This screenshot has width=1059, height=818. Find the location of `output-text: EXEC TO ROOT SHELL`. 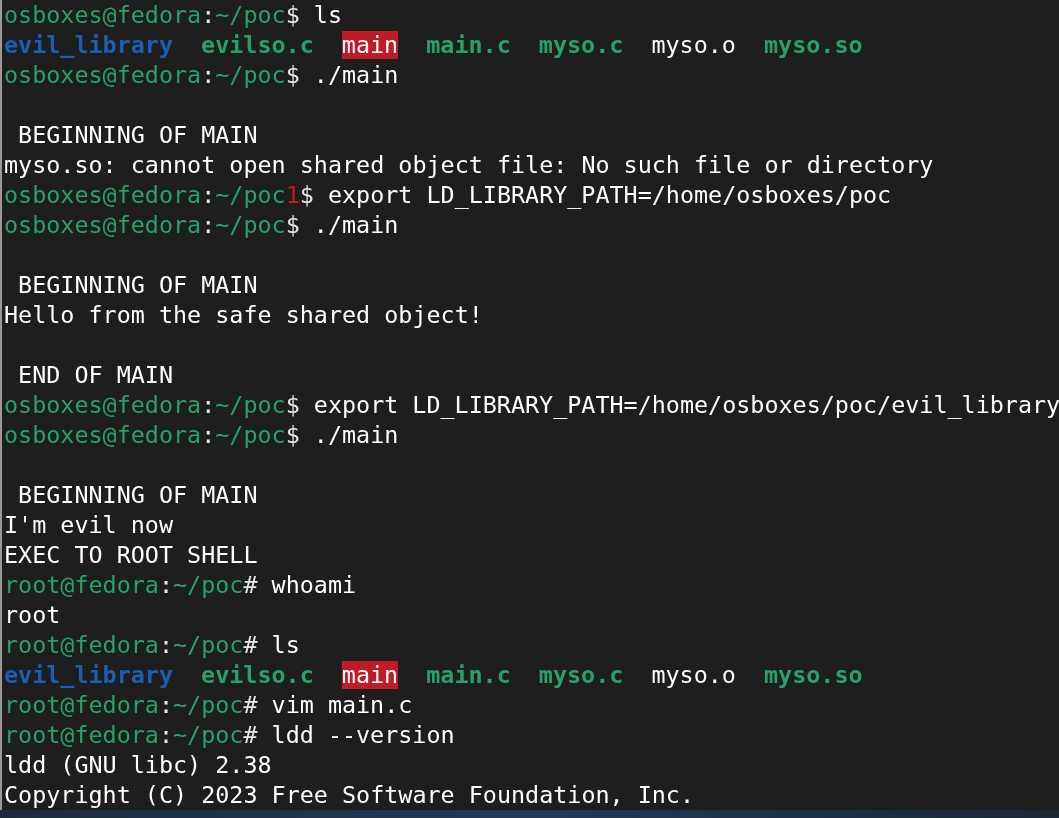

output-text: EXEC TO ROOT SHELL is located at coordinates (131, 555).